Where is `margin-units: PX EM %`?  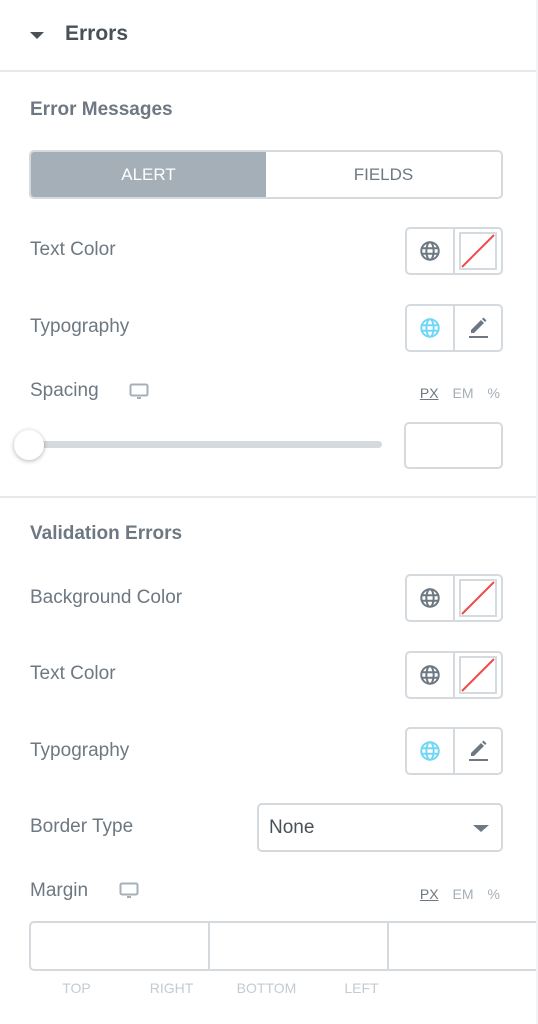 margin-units: PX EM % is located at coordinates (460, 894).